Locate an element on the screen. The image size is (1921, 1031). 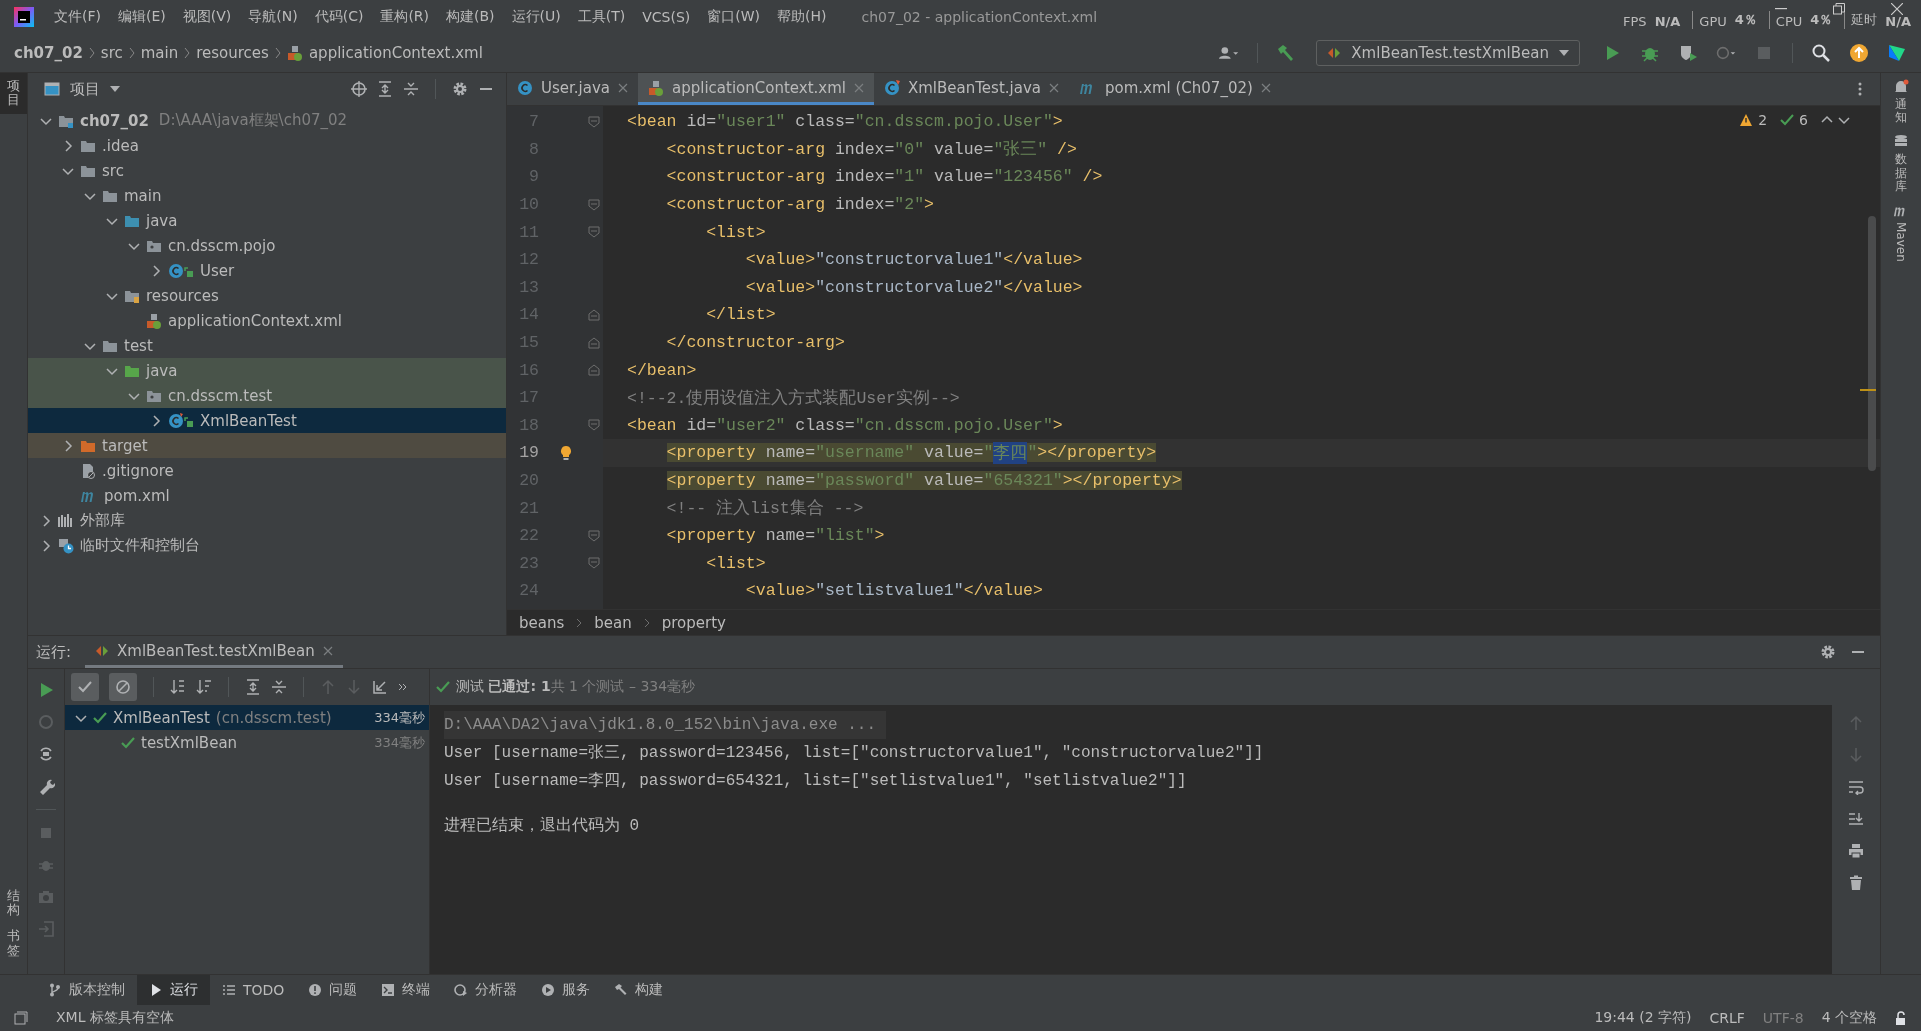
tree-item: resources is located at coordinates (182, 295).